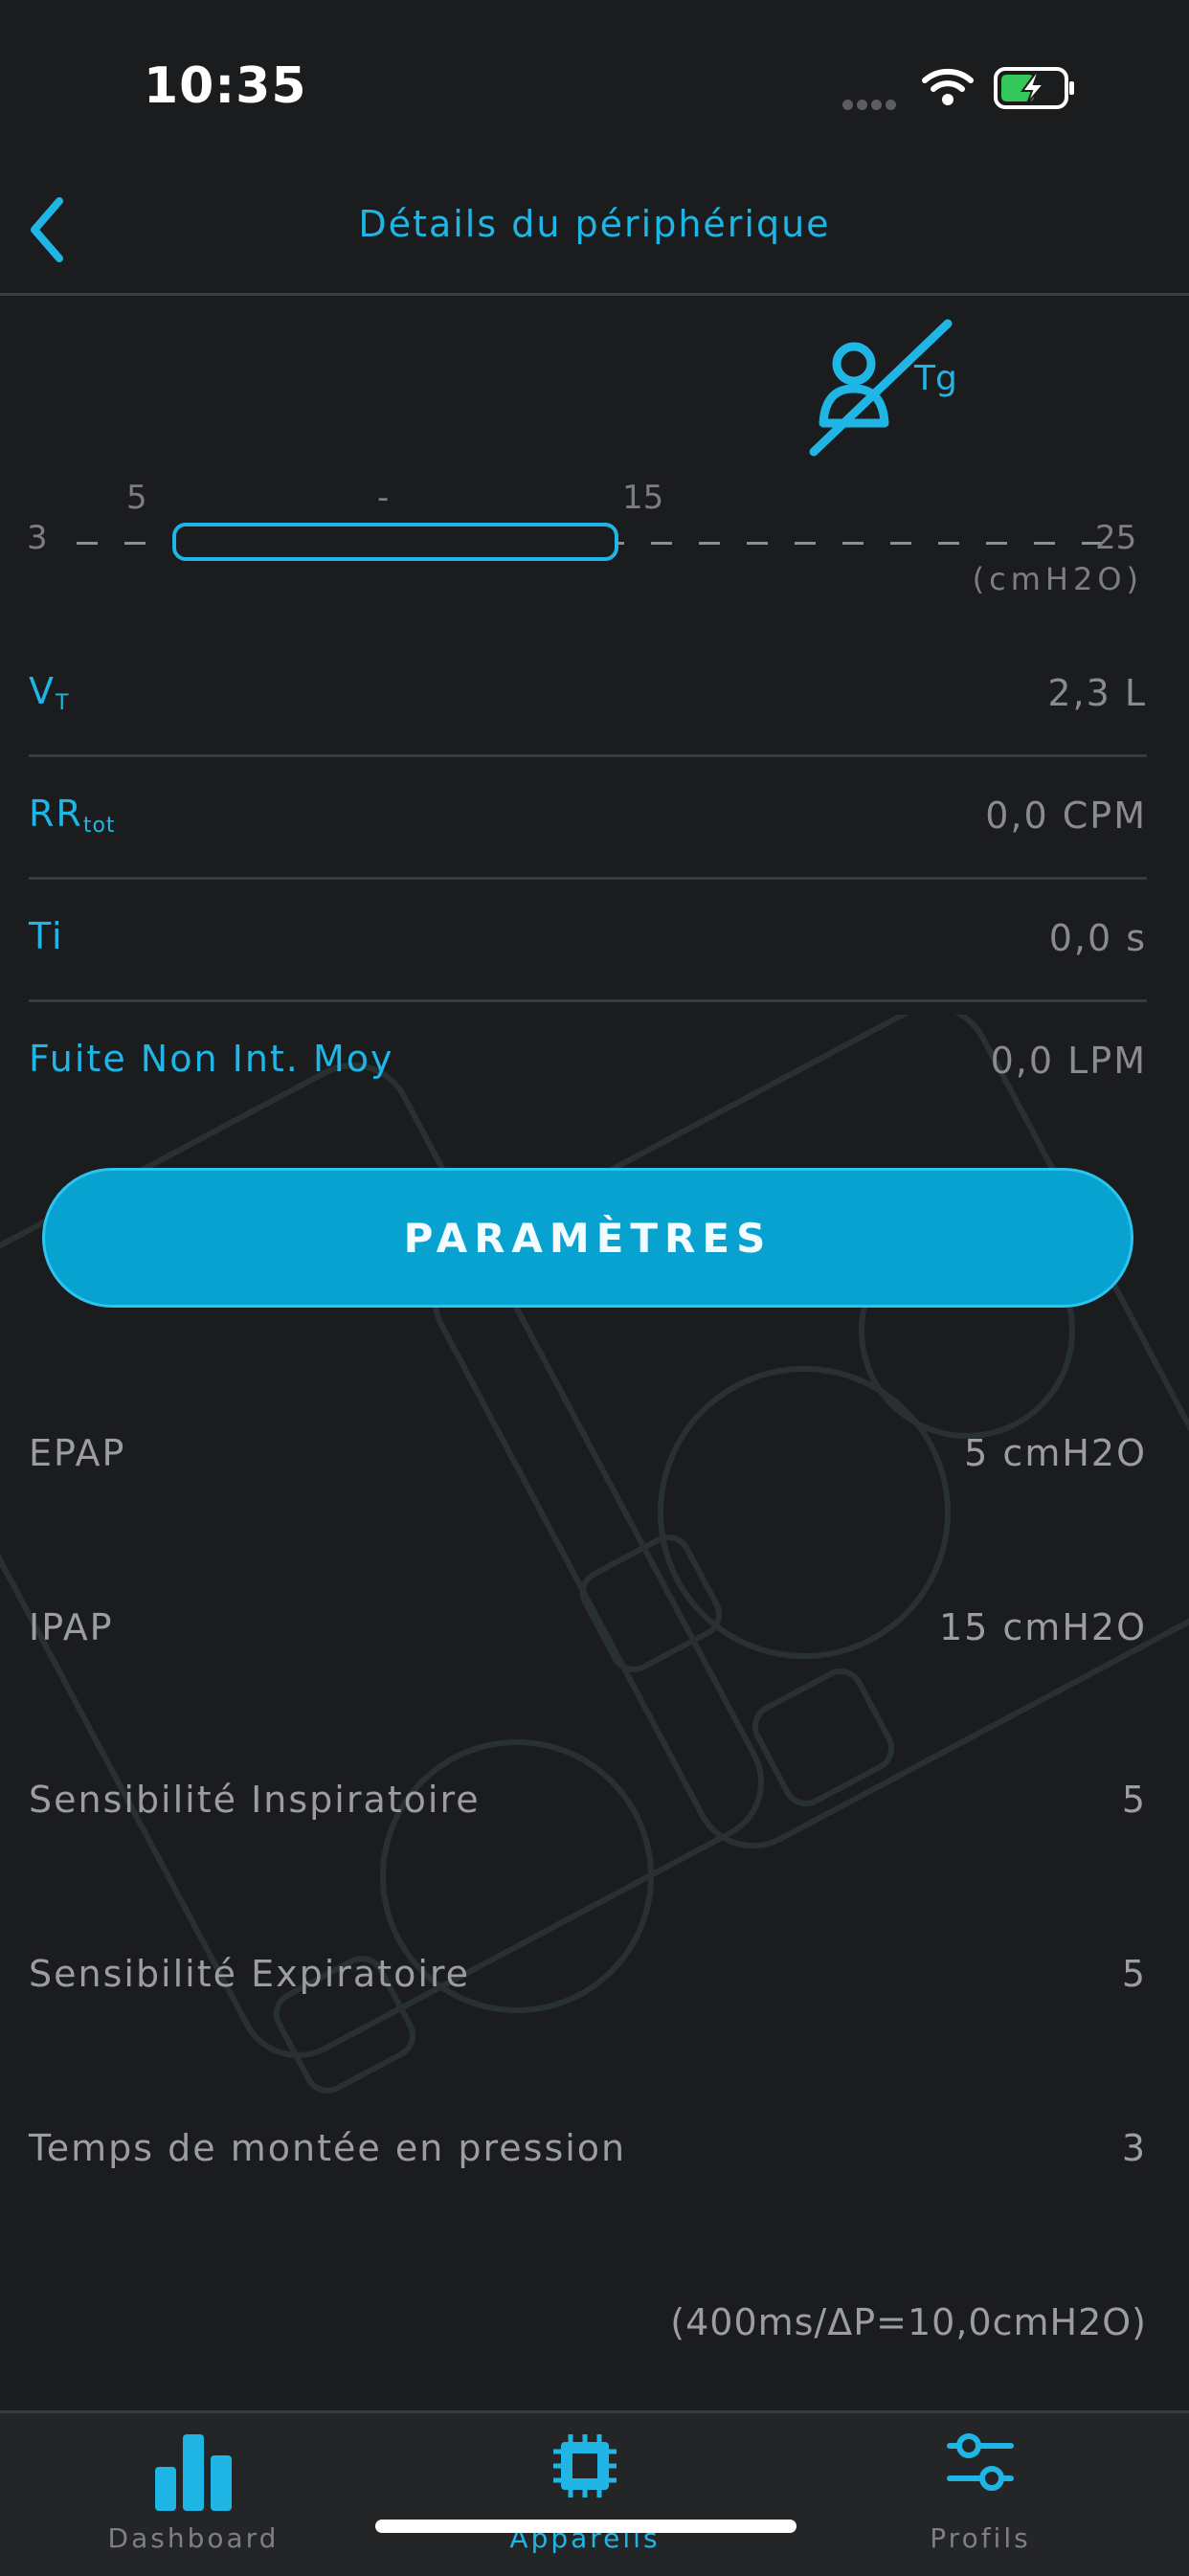  I want to click on measurement-row: VT 2,3 L, so click(588, 695).